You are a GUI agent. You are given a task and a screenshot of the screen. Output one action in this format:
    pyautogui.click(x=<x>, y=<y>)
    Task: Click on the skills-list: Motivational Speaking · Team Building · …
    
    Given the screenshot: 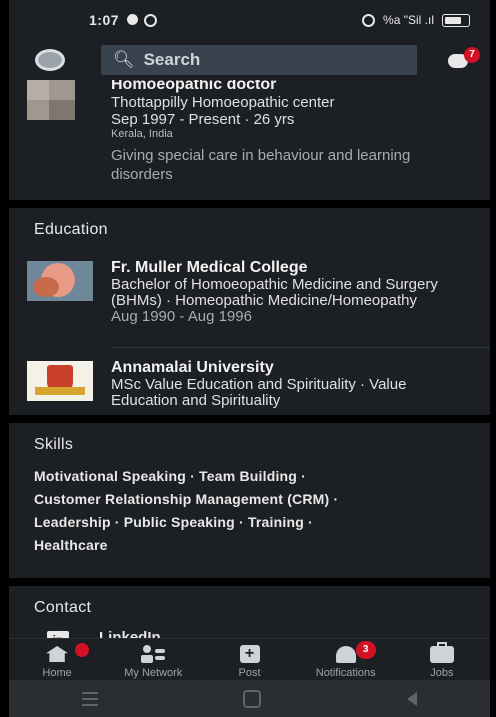 What is the action you would take?
    pyautogui.click(x=244, y=511)
    